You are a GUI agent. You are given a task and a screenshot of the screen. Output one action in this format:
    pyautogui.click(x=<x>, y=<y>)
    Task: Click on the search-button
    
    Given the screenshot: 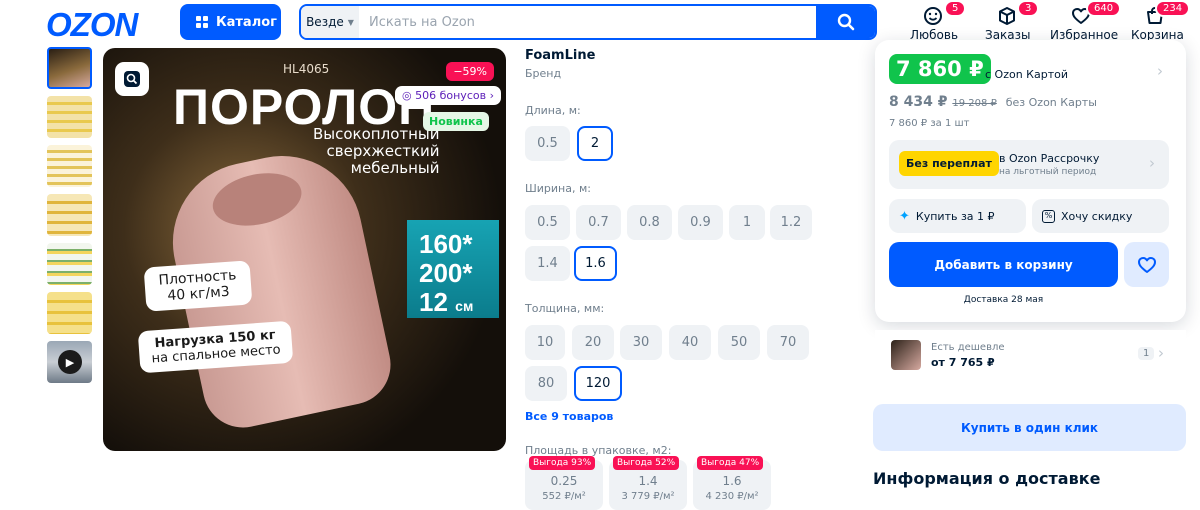 What is the action you would take?
    pyautogui.click(x=845, y=22)
    